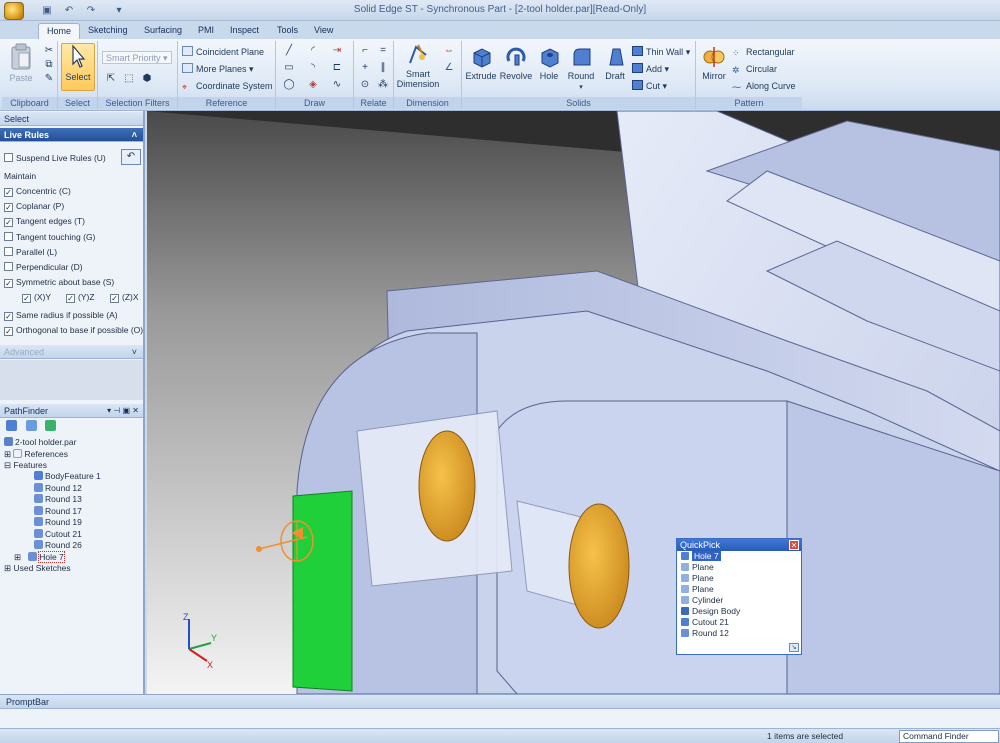 Image resolution: width=1000 pixels, height=743 pixels. Describe the element at coordinates (739, 633) in the screenshot. I see `quickpick-item: Round 12` at that location.